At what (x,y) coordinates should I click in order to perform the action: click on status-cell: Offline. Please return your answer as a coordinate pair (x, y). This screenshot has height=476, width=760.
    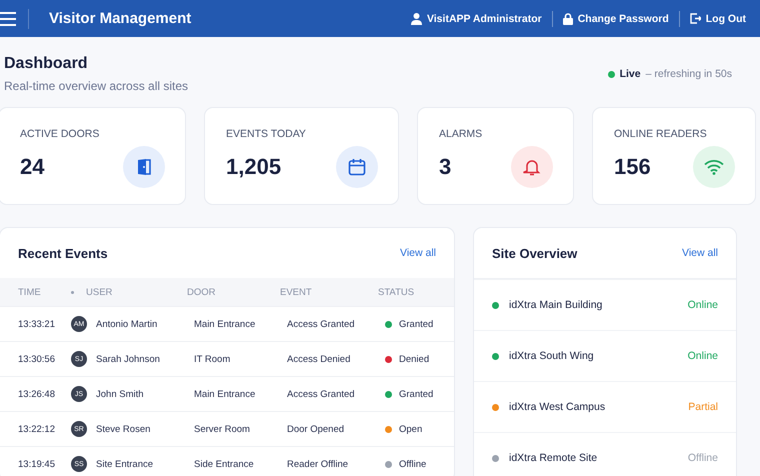
    Looking at the image, I should click on (412, 464).